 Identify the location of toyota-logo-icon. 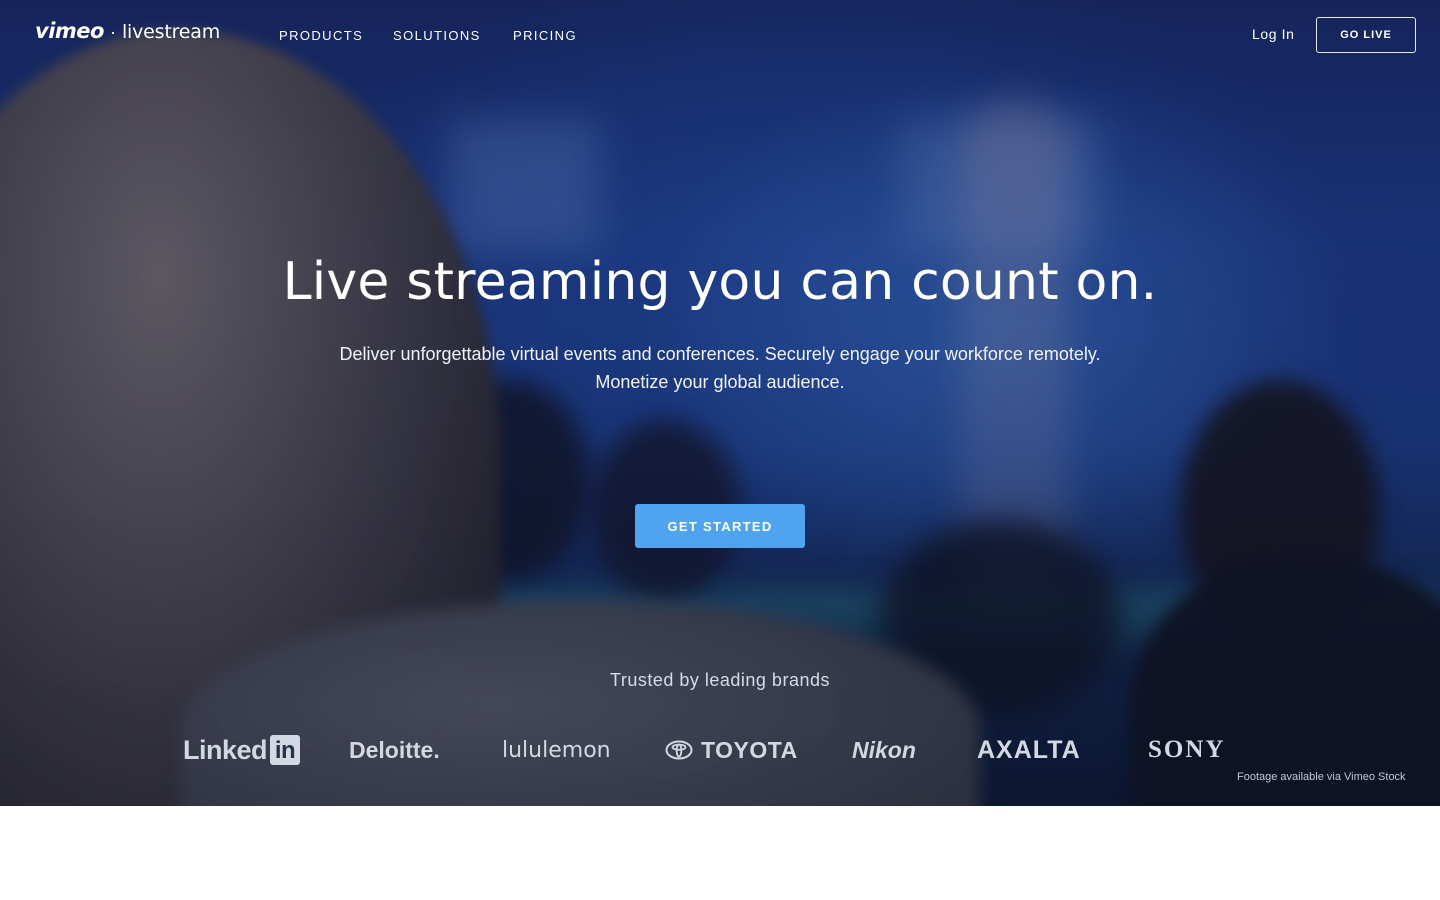
(679, 750).